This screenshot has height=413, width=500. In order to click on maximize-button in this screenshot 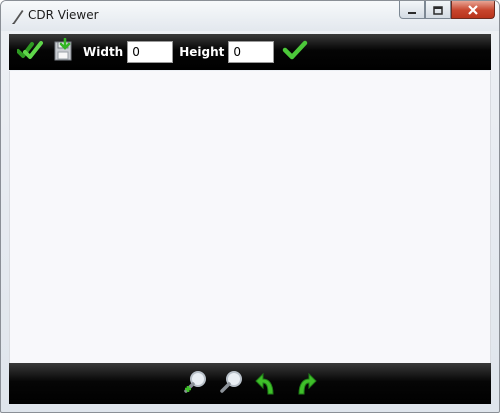, I will do `click(438, 10)`.